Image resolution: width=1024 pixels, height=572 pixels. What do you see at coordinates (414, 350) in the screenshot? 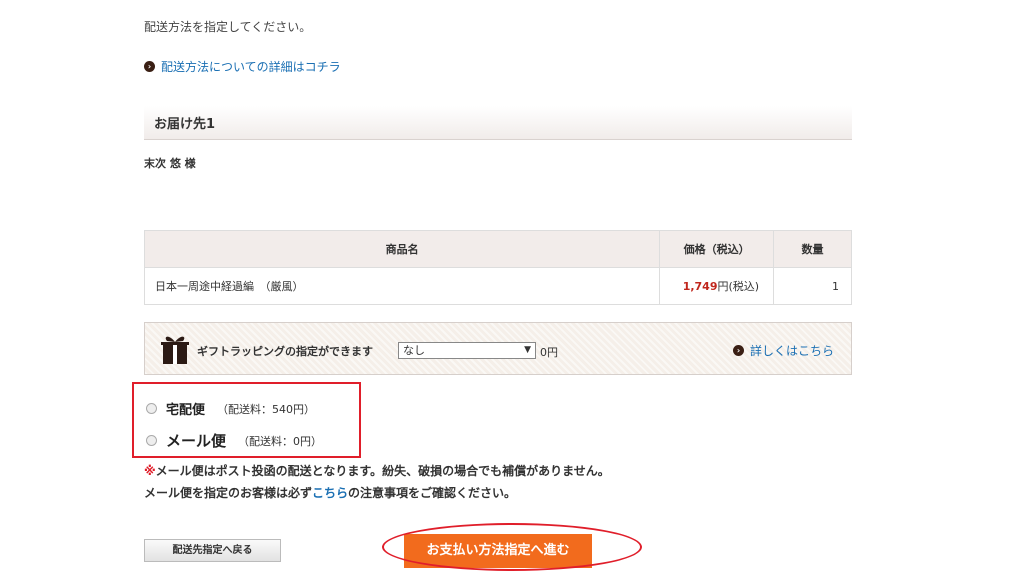
I see `gift-select-value: なし` at bounding box center [414, 350].